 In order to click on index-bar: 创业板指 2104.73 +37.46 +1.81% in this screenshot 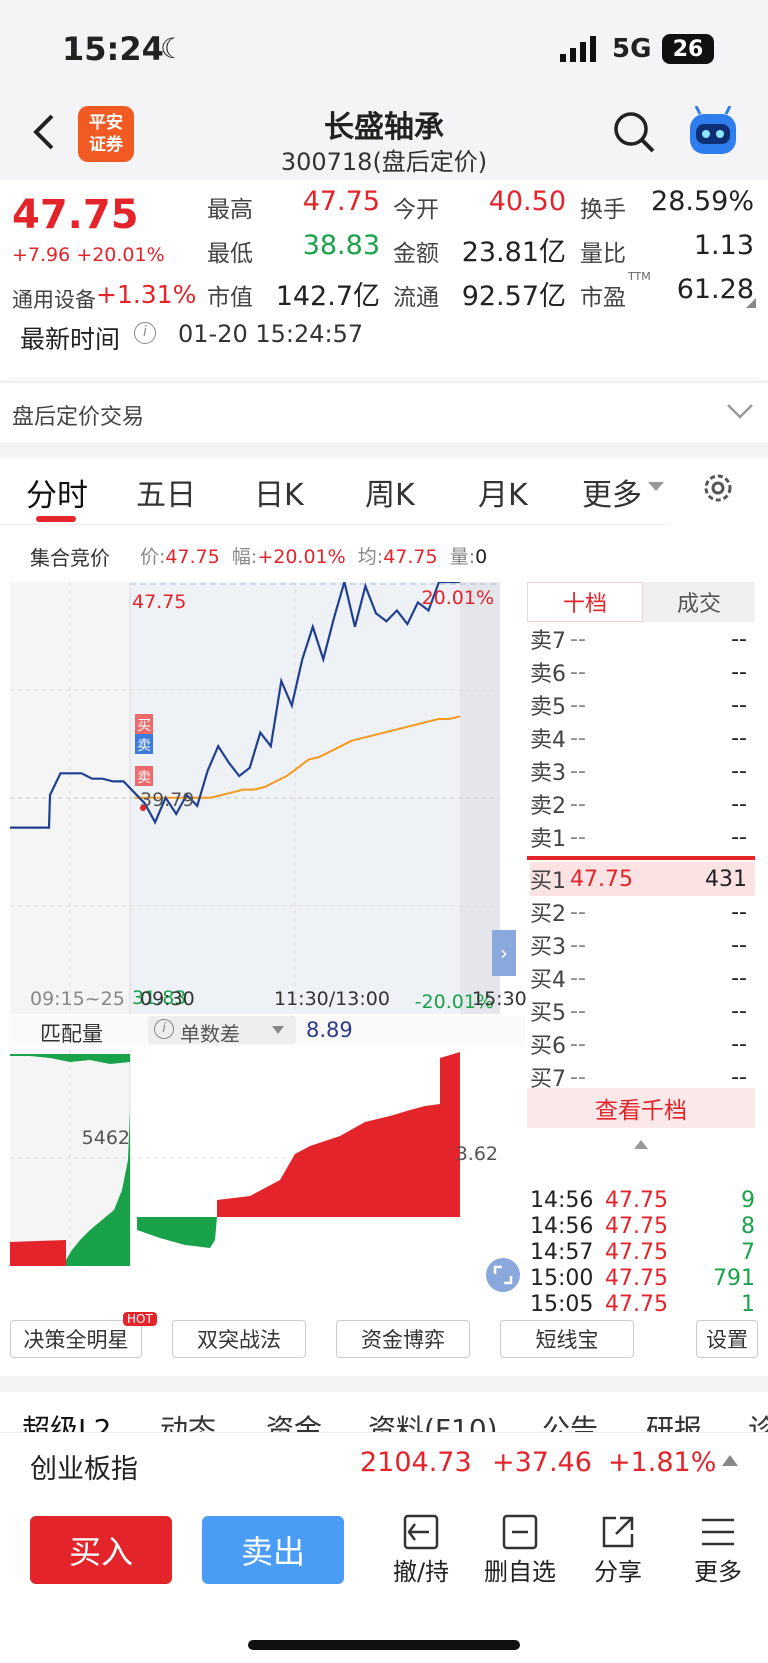, I will do `click(384, 1464)`.